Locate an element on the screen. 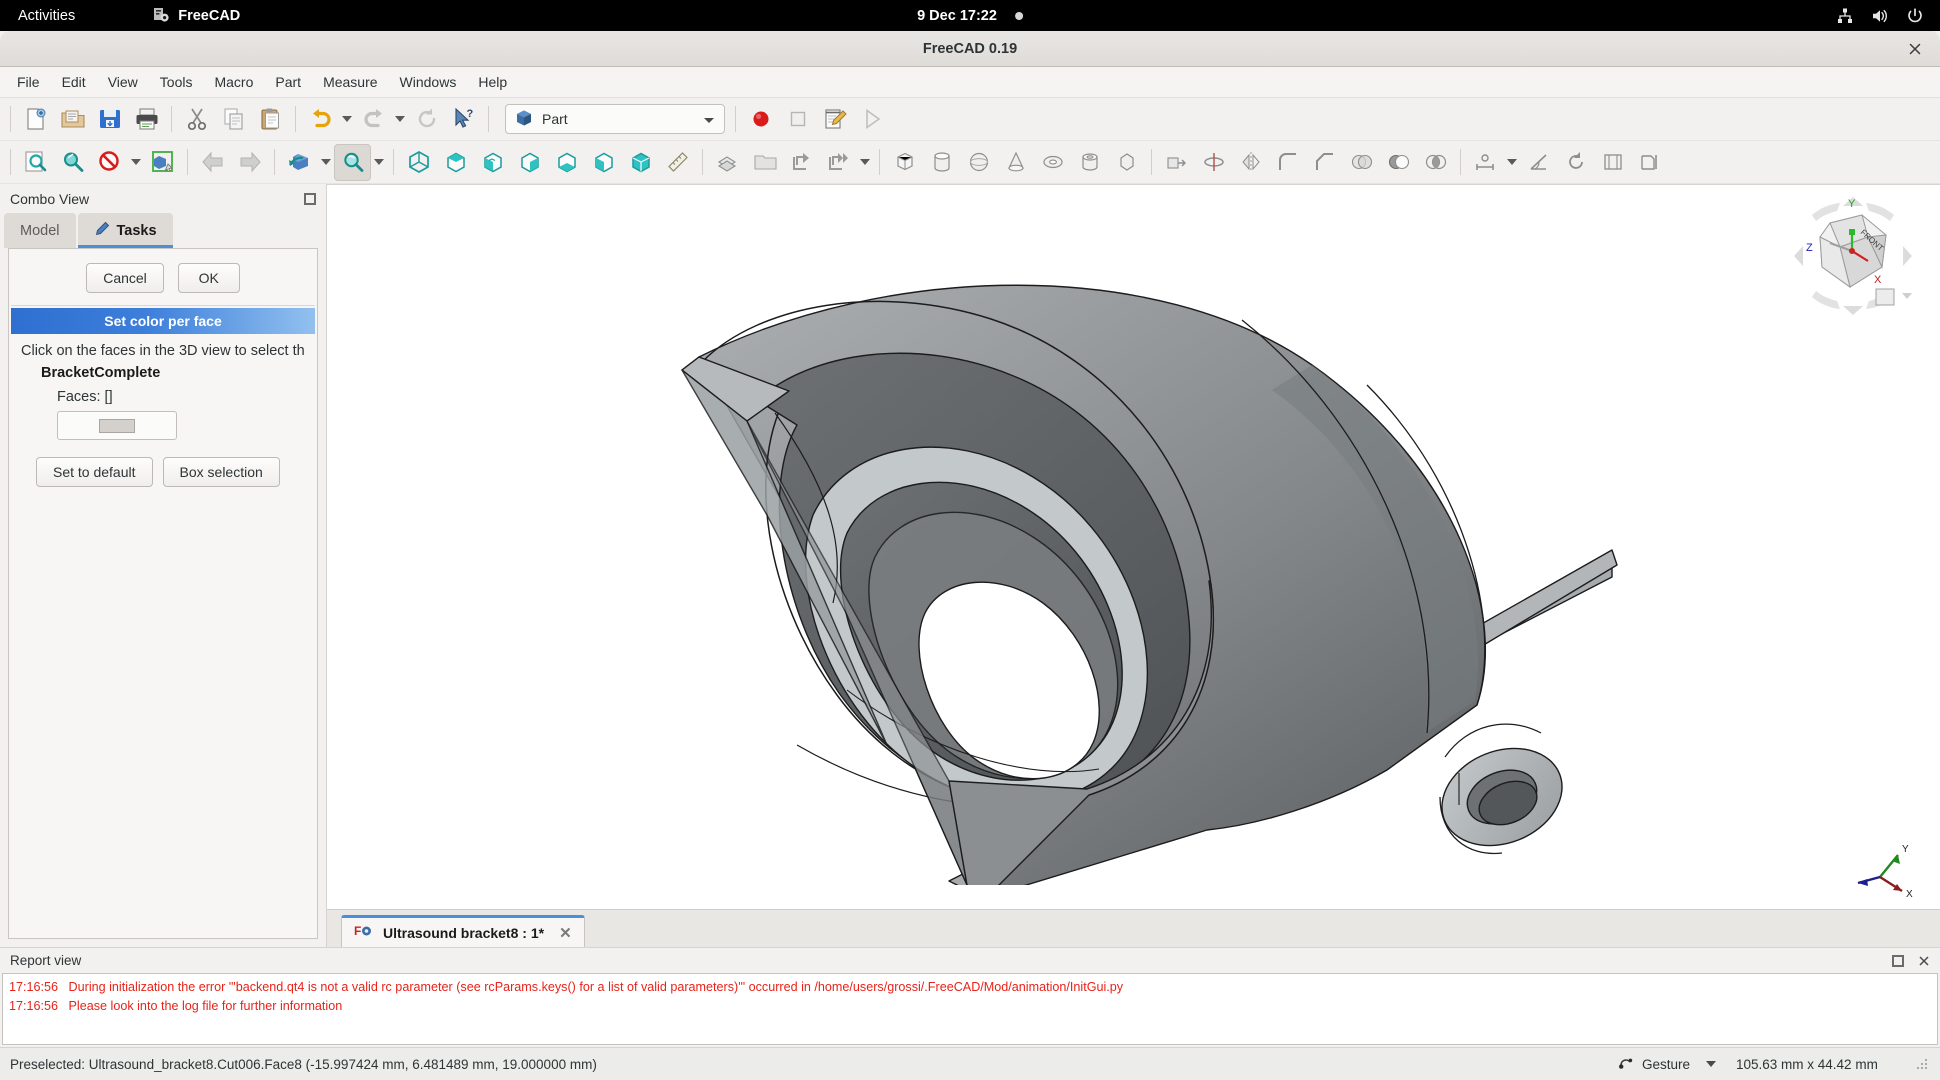 The image size is (1940, 1080). box-icon is located at coordinates (904, 162).